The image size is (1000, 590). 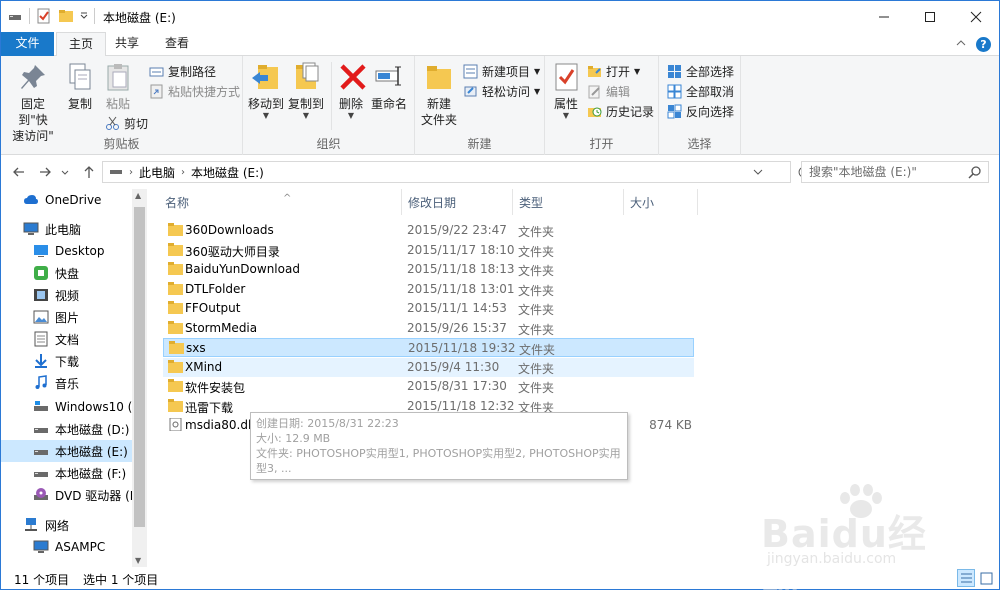 I want to click on group-open: 属性 ▼ 打开 ▼ 编辑 历史记录 打开, so click(x=602, y=105).